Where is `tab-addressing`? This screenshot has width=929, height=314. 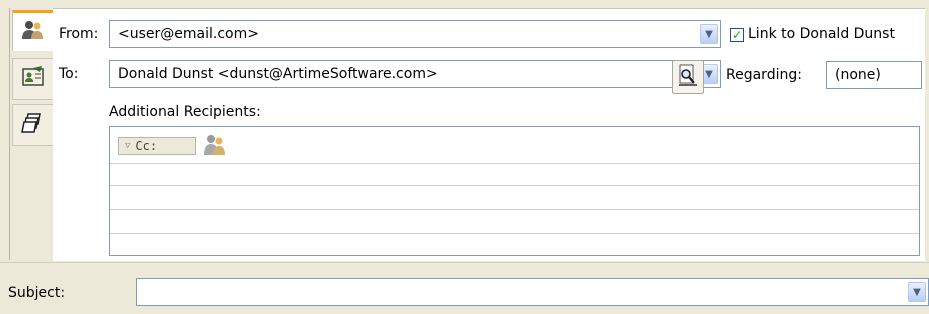 tab-addressing is located at coordinates (32, 30).